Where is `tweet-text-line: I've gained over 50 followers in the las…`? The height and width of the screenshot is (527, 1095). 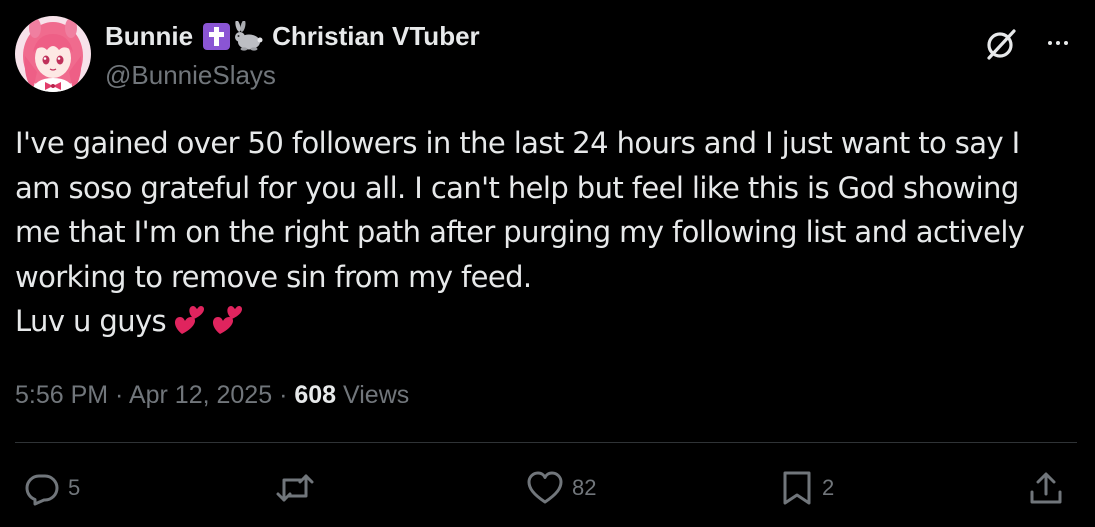 tweet-text-line: I've gained over 50 followers in the las… is located at coordinates (517, 143).